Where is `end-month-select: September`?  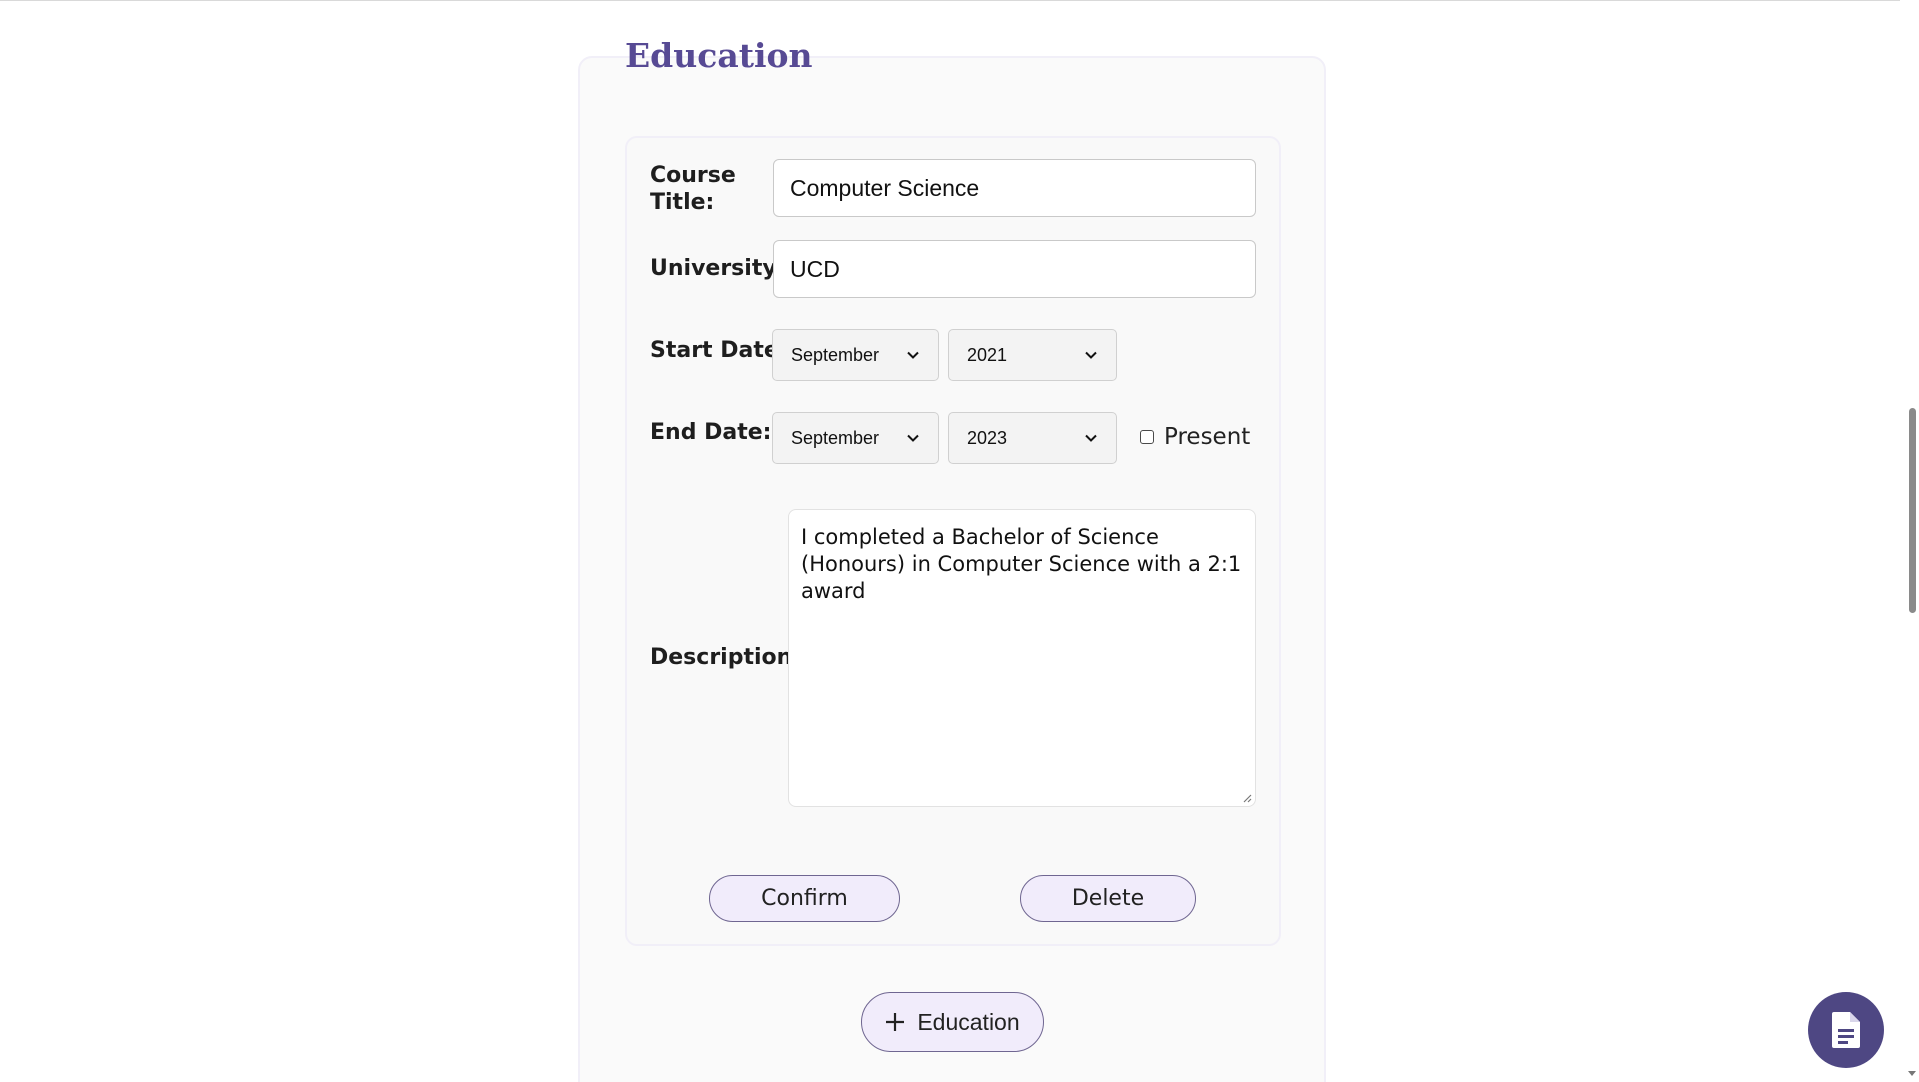 end-month-select: September is located at coordinates (855, 438).